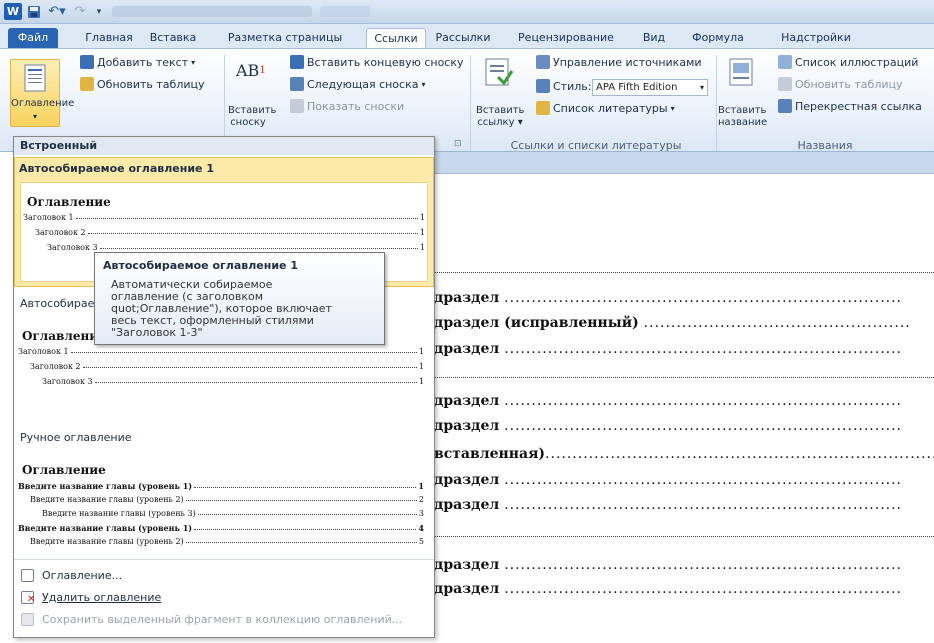 Image resolution: width=934 pixels, height=643 pixels. What do you see at coordinates (13, 11) in the screenshot?
I see `word-logo-icon: W` at bounding box center [13, 11].